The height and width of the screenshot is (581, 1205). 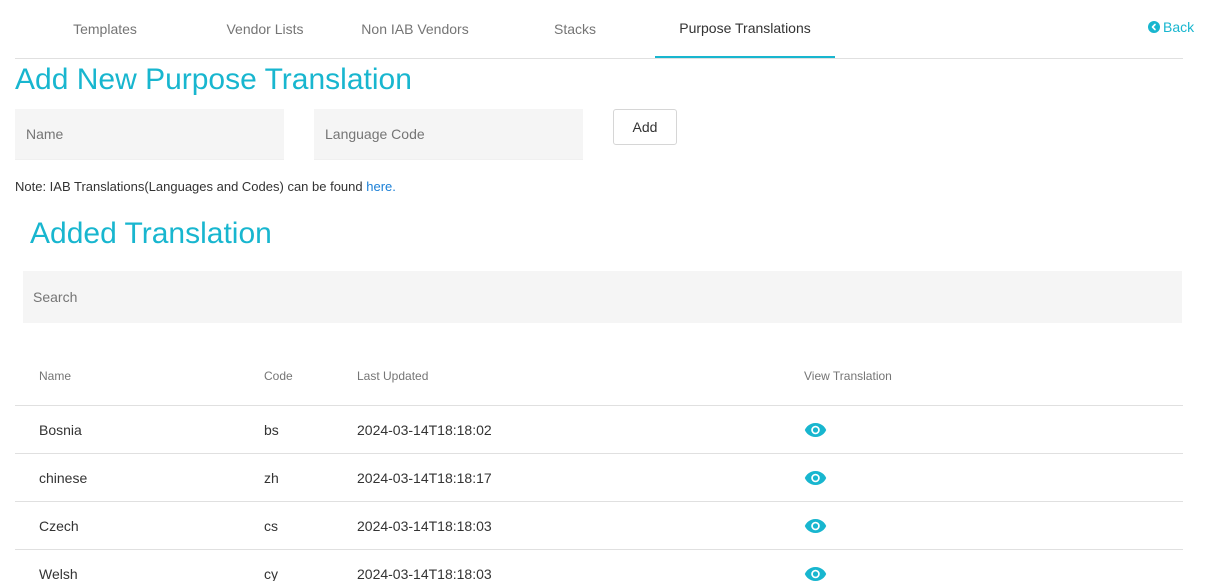 I want to click on added-translation-title: Added Translation, so click(x=151, y=233).